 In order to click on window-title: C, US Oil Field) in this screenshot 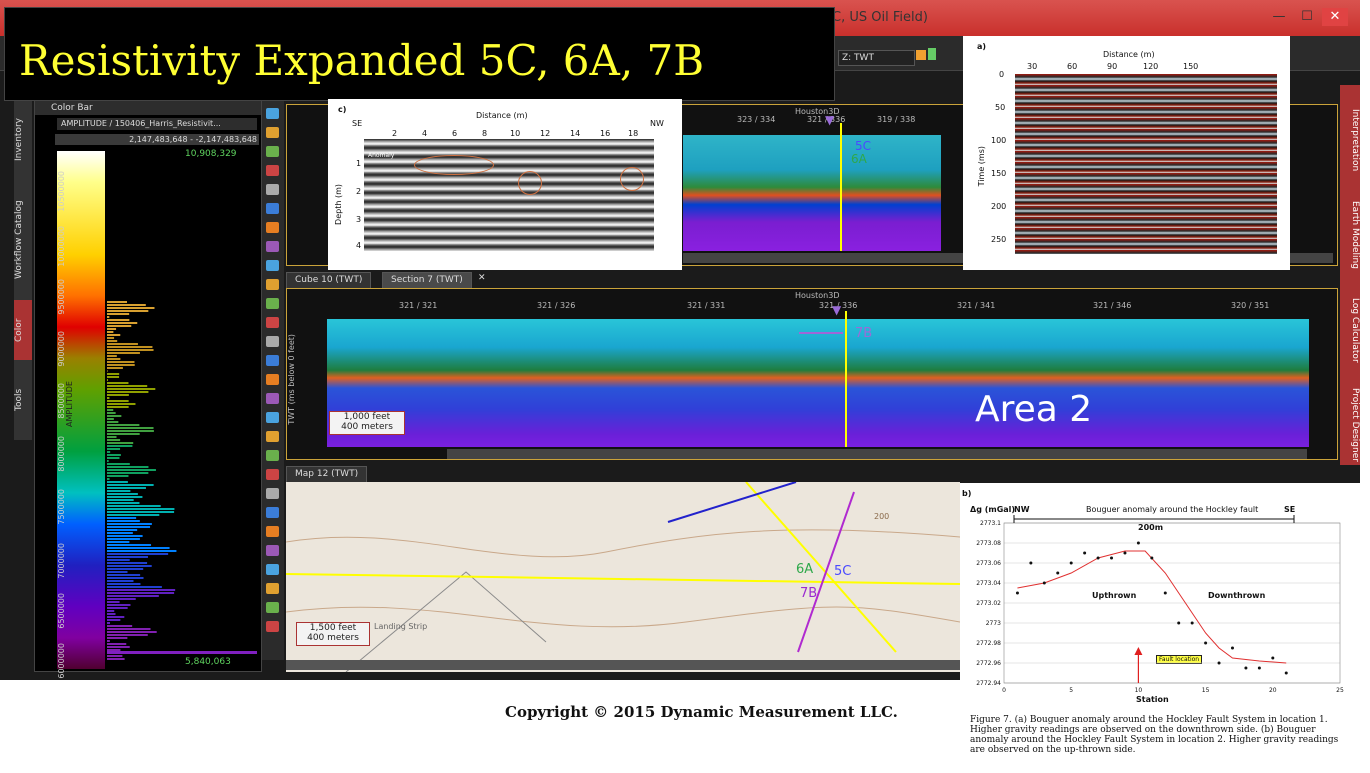, I will do `click(880, 17)`.